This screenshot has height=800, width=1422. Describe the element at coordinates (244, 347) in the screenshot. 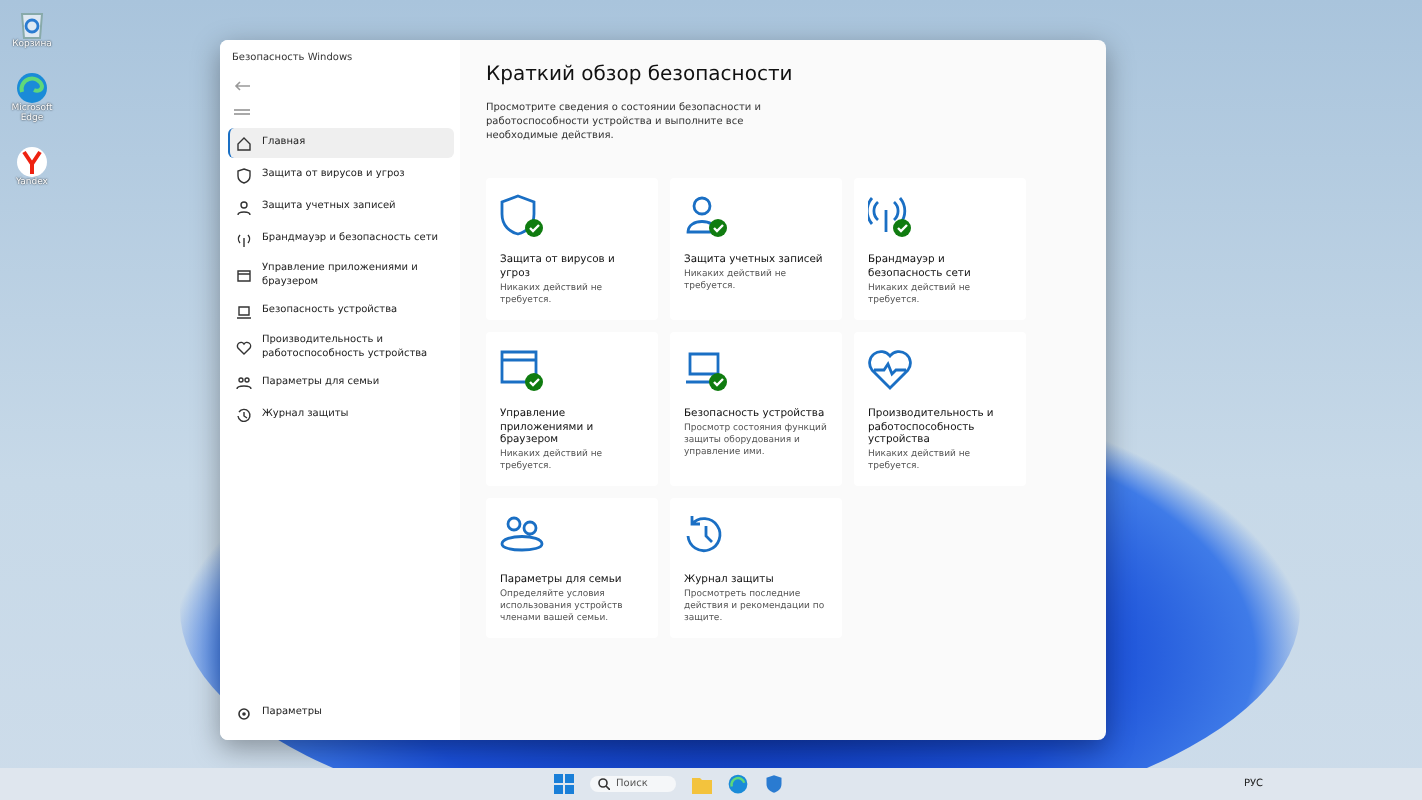

I see `heart-icon` at that location.